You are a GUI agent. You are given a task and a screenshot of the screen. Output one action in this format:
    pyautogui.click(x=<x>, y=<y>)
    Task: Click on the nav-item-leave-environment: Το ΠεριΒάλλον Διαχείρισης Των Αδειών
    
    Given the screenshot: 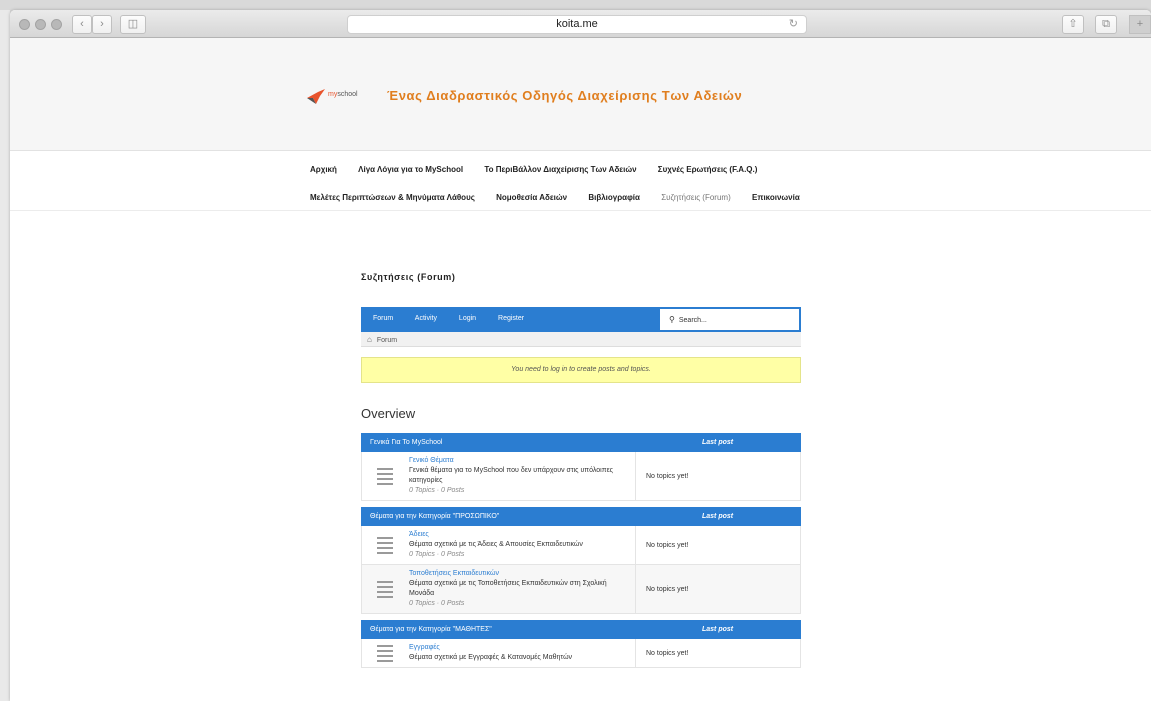 What is the action you would take?
    pyautogui.click(x=560, y=169)
    